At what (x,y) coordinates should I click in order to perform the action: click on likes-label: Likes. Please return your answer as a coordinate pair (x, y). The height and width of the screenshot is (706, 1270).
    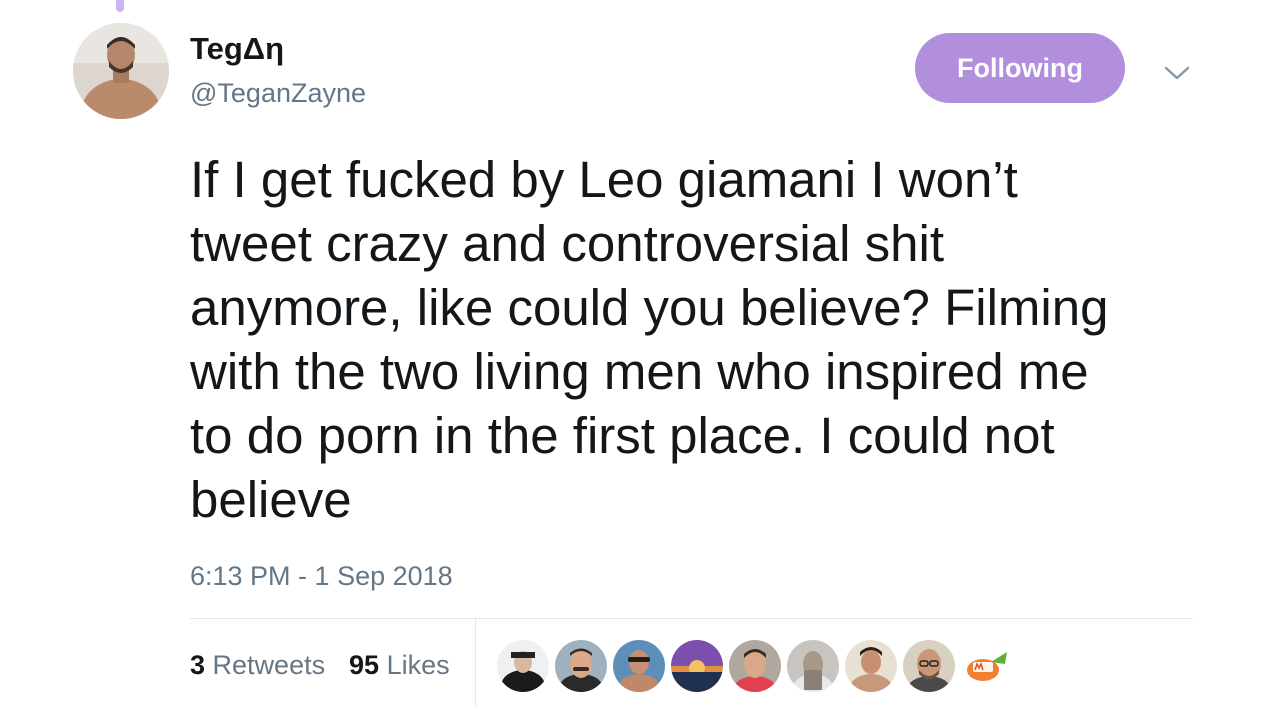
    Looking at the image, I should click on (418, 665).